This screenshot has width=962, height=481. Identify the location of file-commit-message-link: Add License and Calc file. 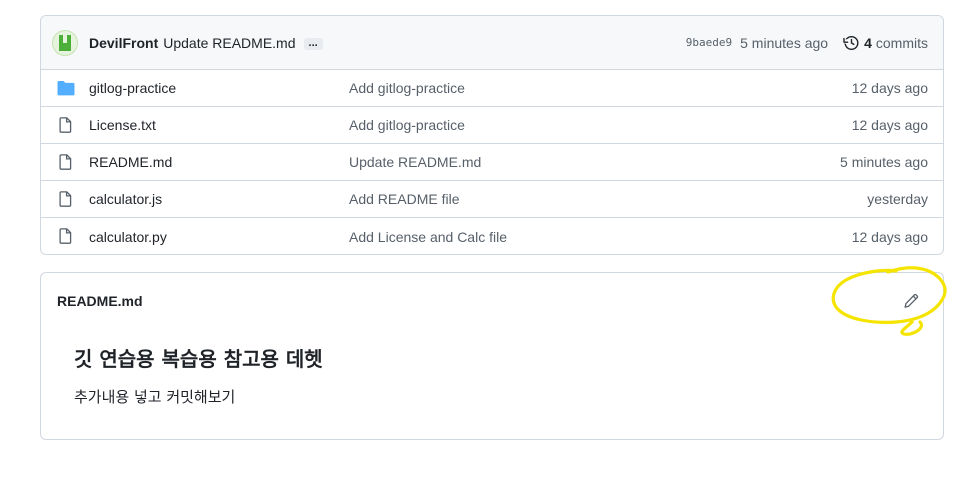
(428, 237).